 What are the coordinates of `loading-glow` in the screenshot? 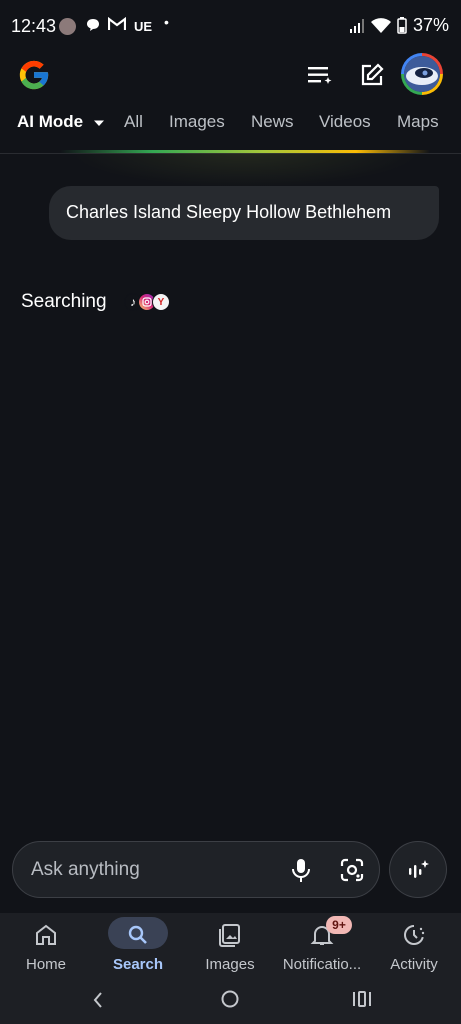 It's located at (245, 169).